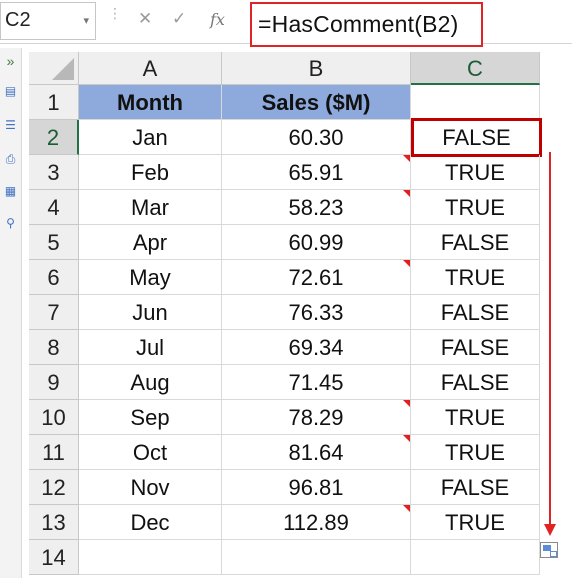  Describe the element at coordinates (150, 487) in the screenshot. I see `cell-a12: Nov` at that location.